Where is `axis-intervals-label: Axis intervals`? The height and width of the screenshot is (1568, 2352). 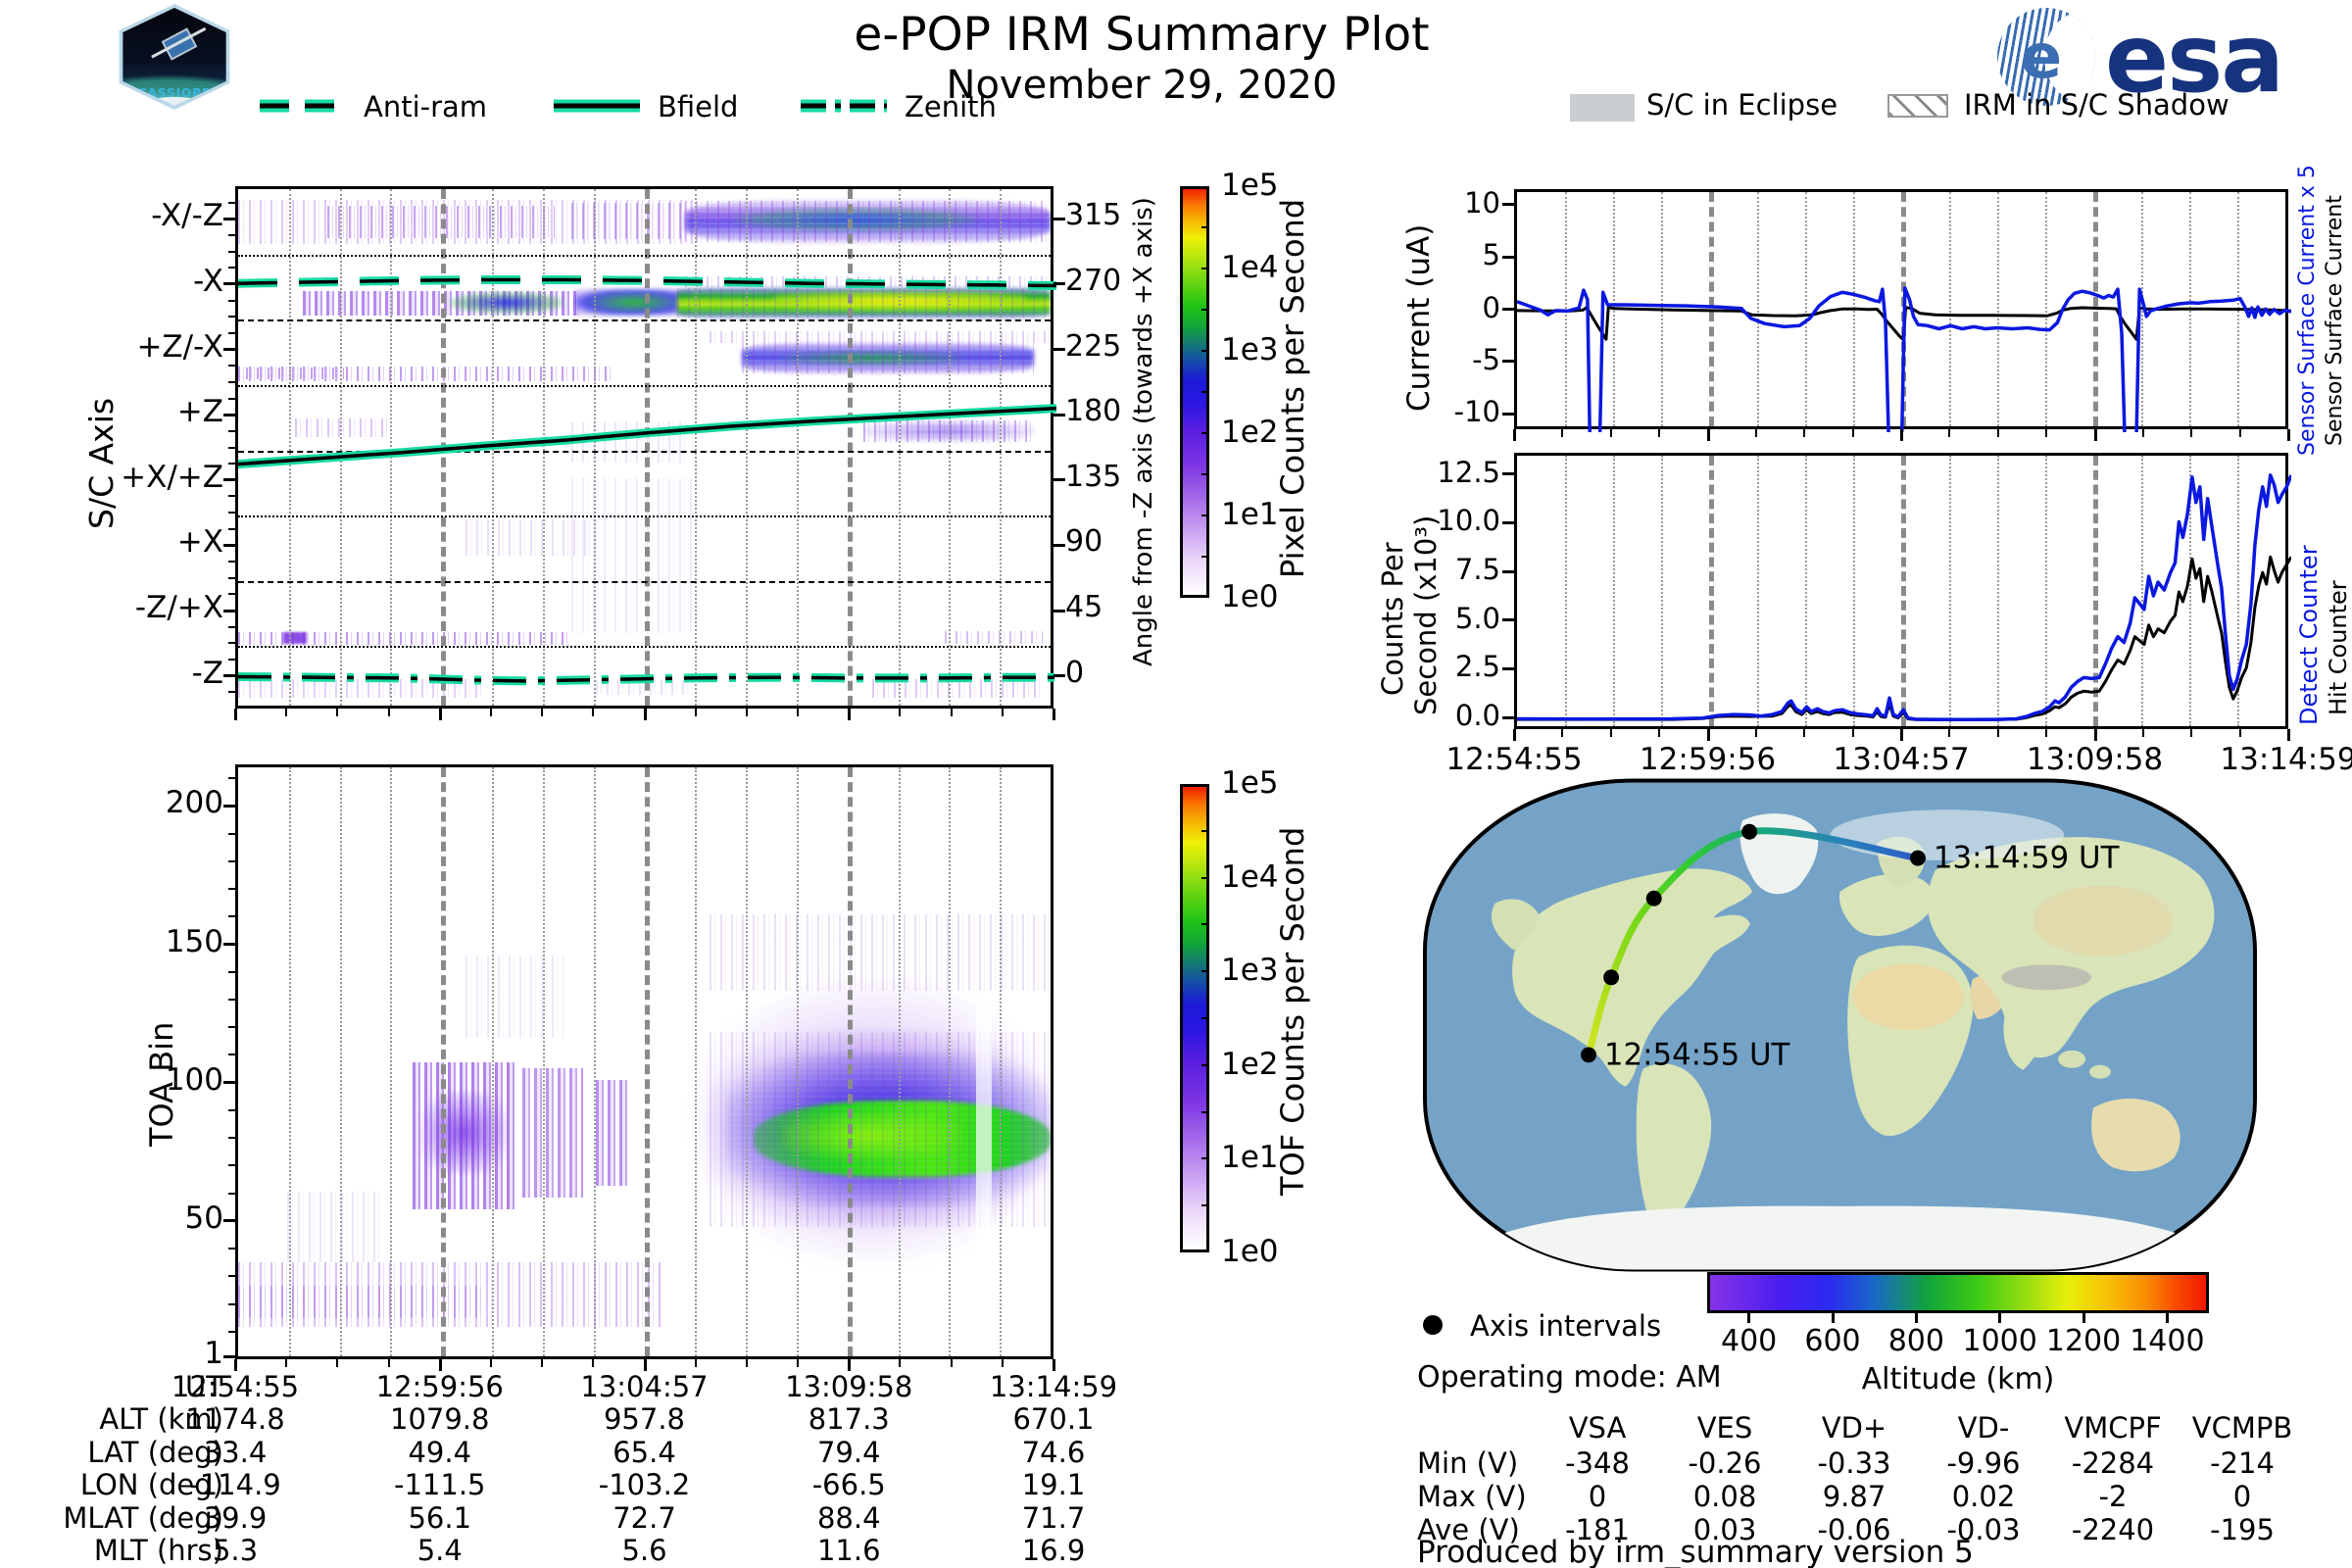
axis-intervals-label: Axis intervals is located at coordinates (1566, 1326).